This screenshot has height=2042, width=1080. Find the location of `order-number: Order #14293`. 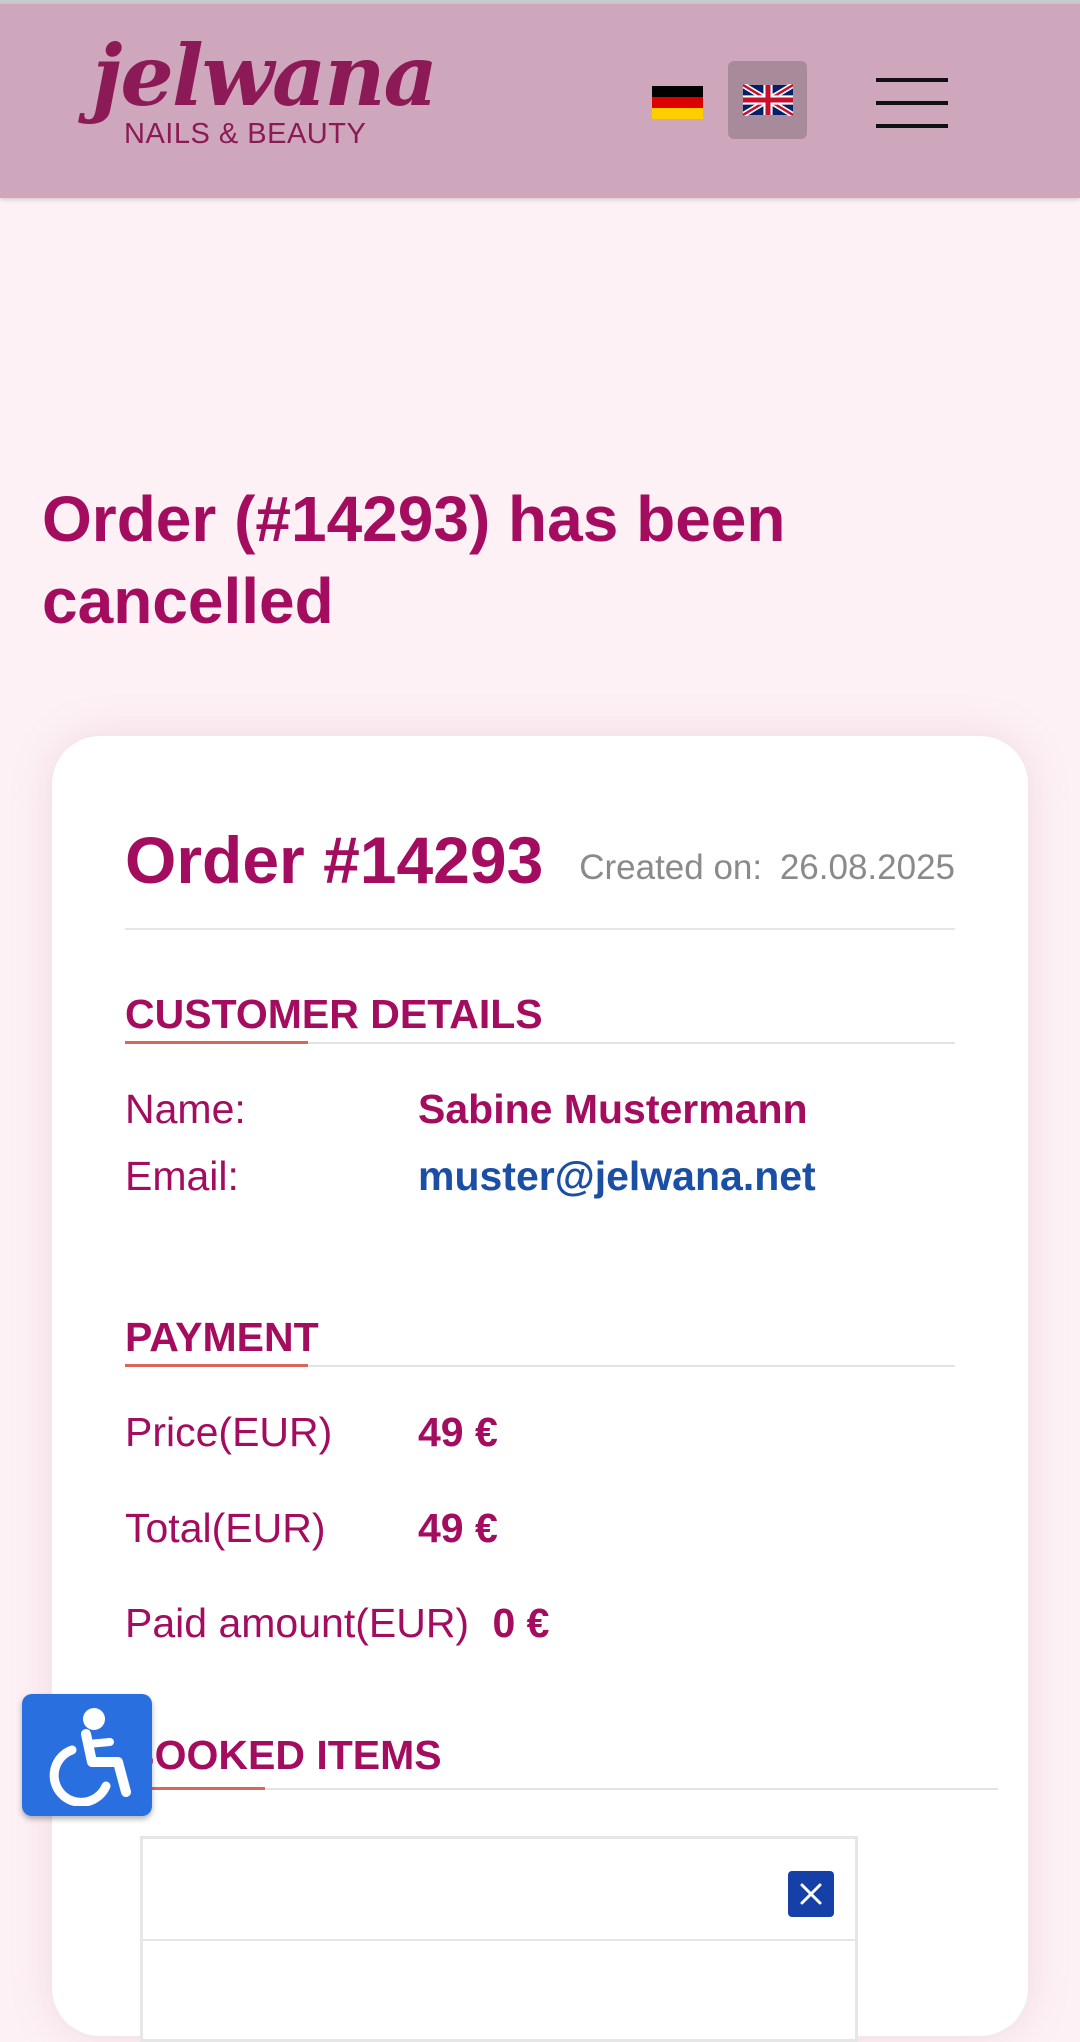

order-number: Order #14293 is located at coordinates (334, 860).